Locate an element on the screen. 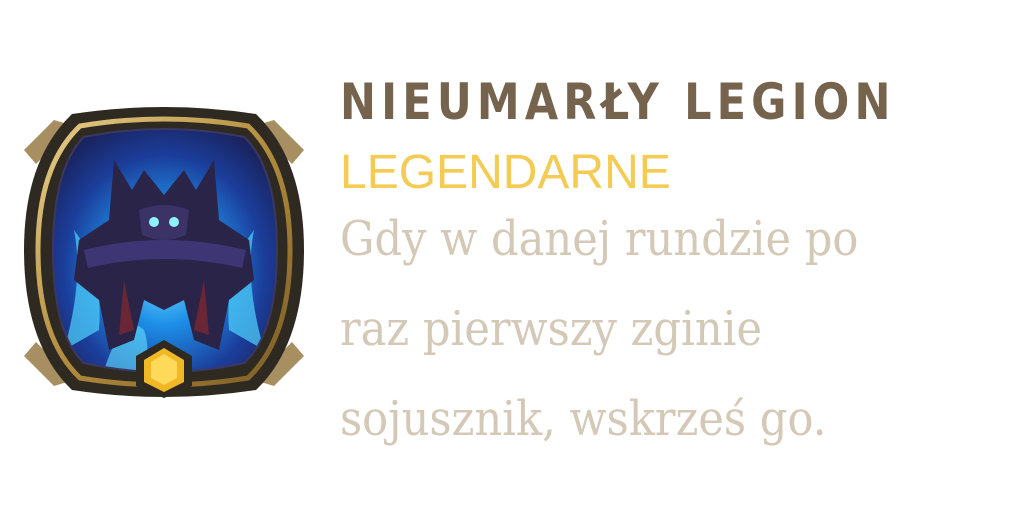 This screenshot has width=1024, height=512. augment-title: NIEUMARŁY LEGION is located at coordinates (618, 102).